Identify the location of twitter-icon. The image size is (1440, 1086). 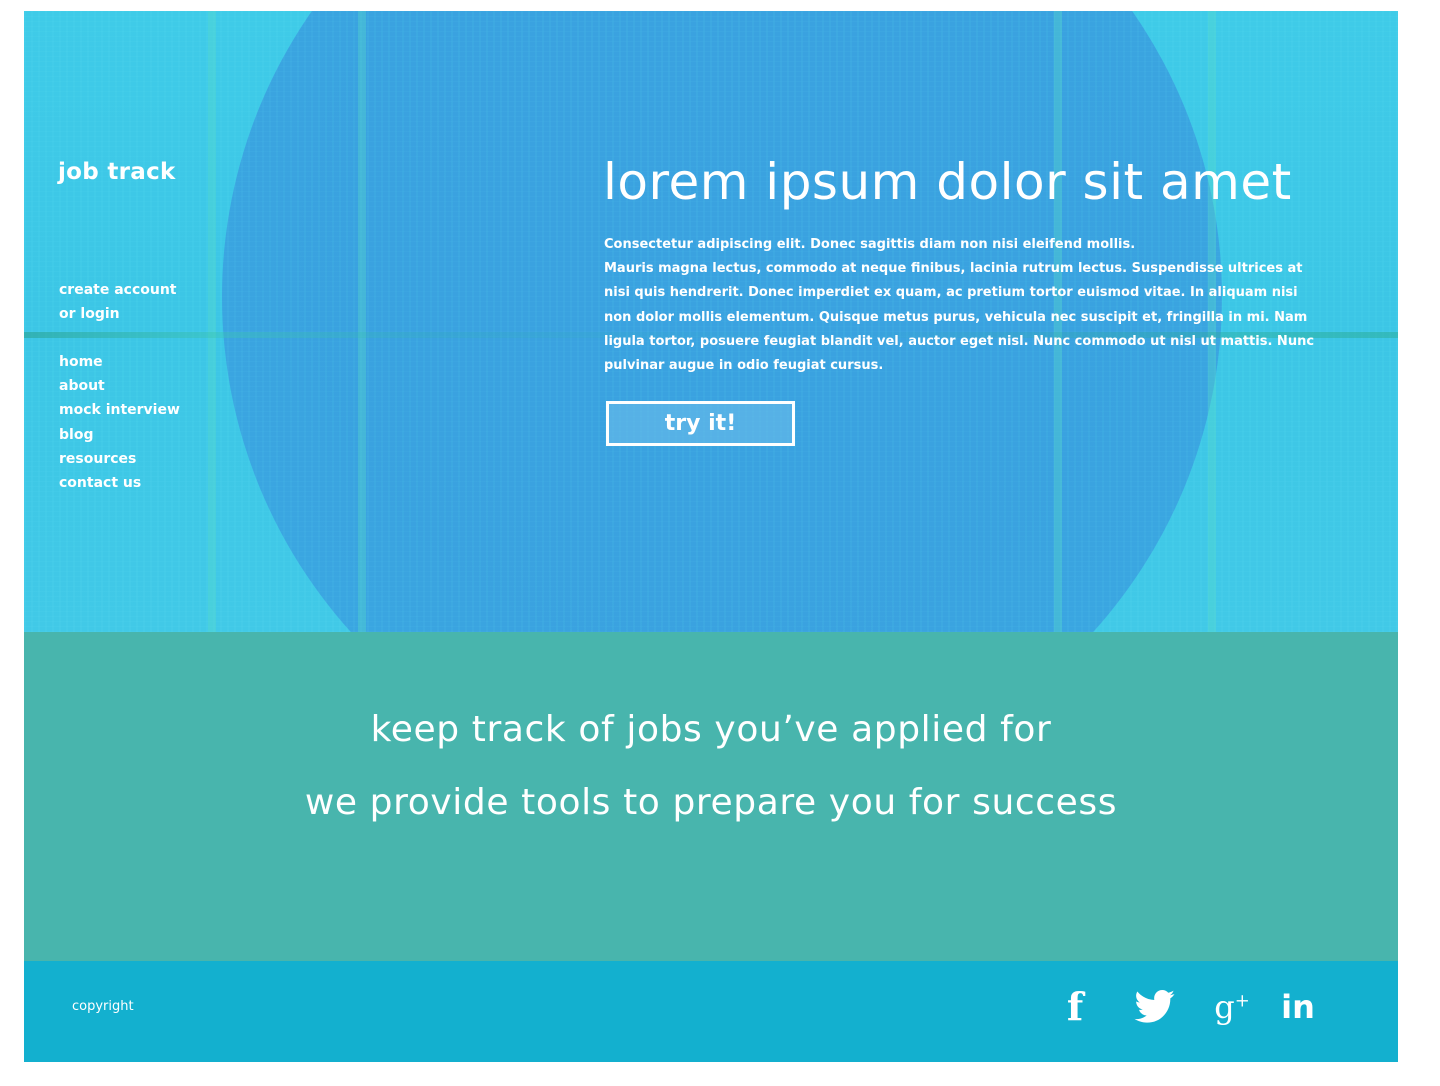
(1155, 1007).